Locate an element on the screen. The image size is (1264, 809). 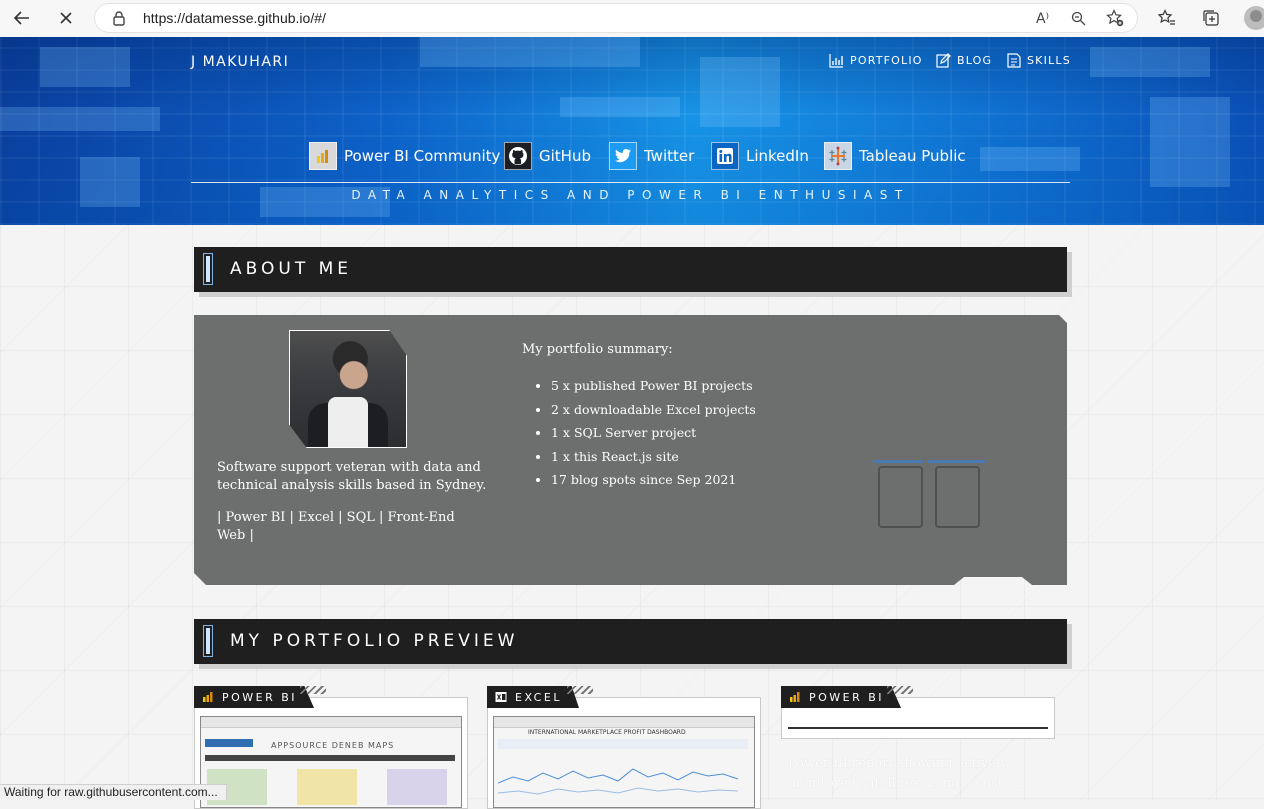
close-icon is located at coordinates (66, 18).